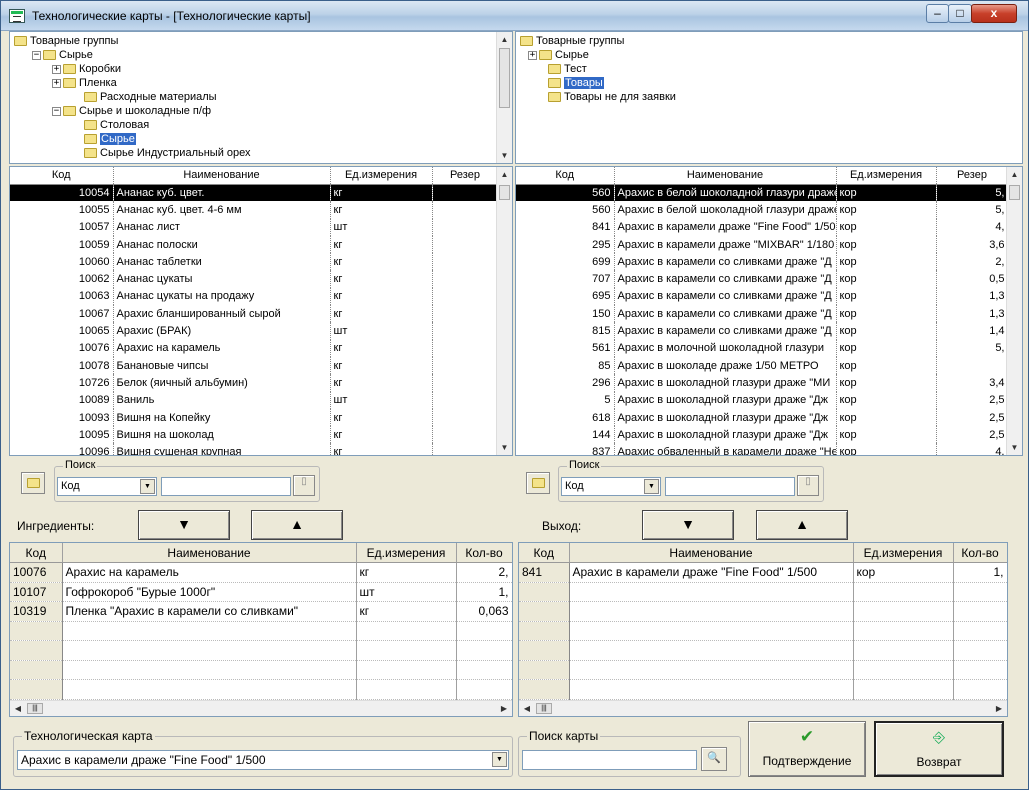 The image size is (1029, 790). I want to click on table-row: 10096 Вишня сушеная крупная кг, so click(254, 449).